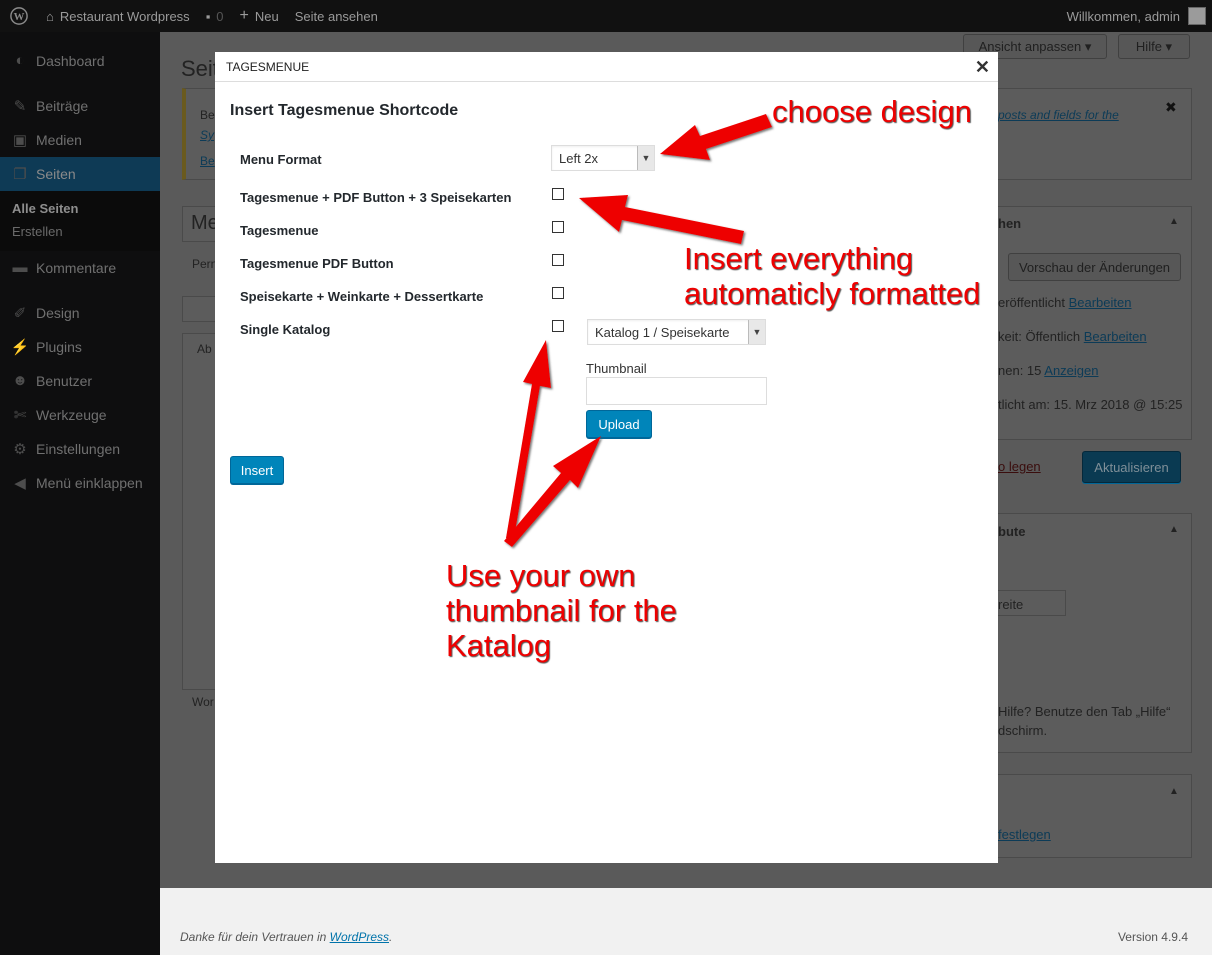 This screenshot has width=1212, height=955. Describe the element at coordinates (359, 937) in the screenshot. I see `wordpress-link: WordPress` at that location.